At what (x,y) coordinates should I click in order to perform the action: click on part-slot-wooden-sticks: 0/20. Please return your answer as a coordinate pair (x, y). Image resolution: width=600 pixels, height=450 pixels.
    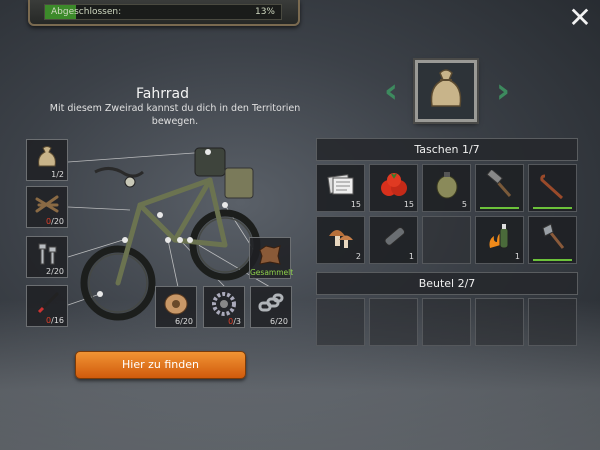
    Looking at the image, I should click on (47, 207).